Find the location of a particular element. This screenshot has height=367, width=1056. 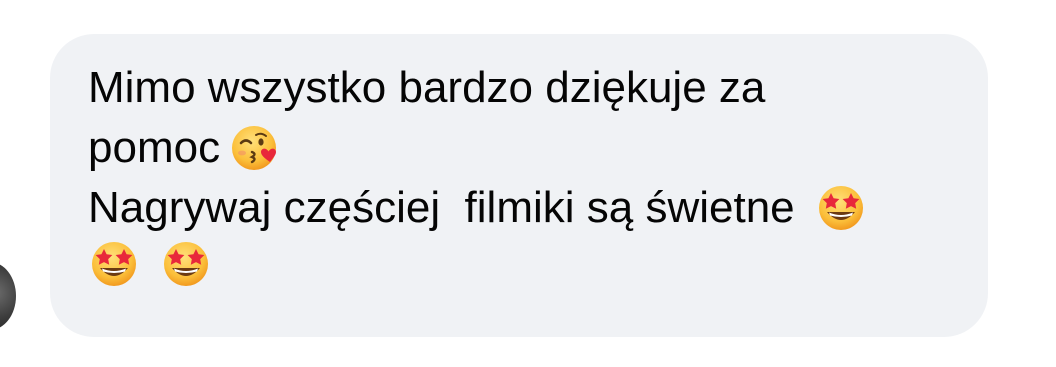

message-line-3: Nagrywaj częściej filmiki są świetne is located at coordinates (518, 208).